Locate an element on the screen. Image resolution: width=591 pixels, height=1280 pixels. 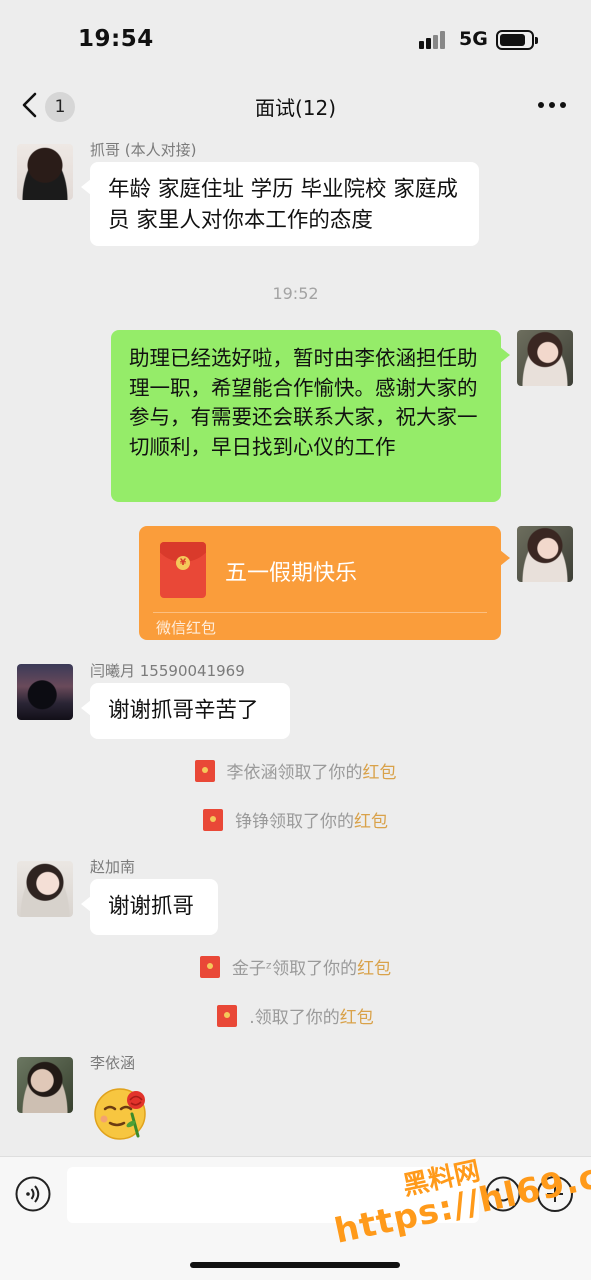
home-indicator is located at coordinates (295, 1265).